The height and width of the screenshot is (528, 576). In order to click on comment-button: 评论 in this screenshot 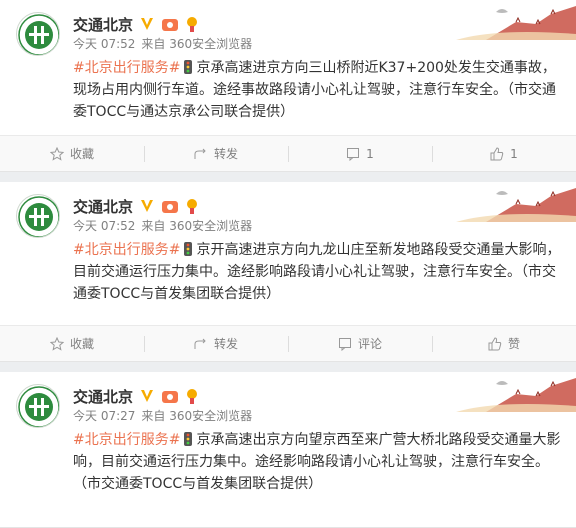, I will do `click(360, 343)`.